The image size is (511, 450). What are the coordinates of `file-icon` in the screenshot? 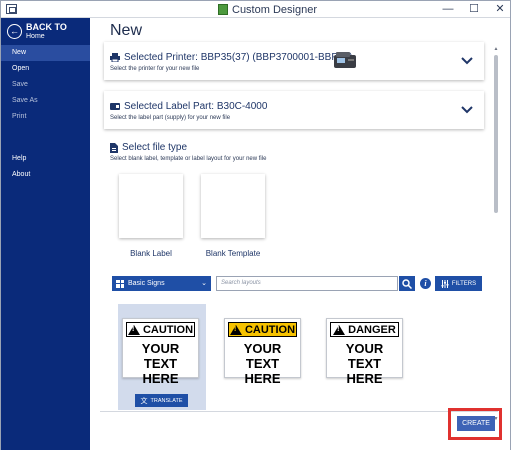 It's located at (114, 147).